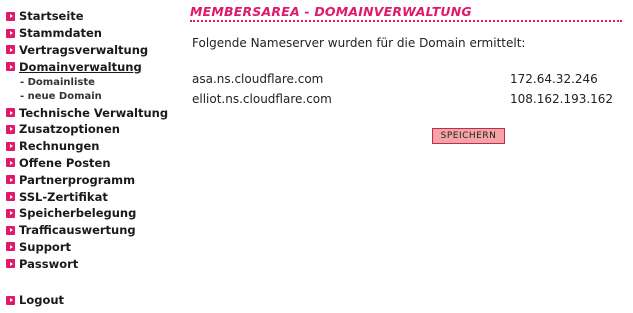  Describe the element at coordinates (92, 129) in the screenshot. I see `sidebar-item-zusatzoptionen: Zusatzoptionen` at that location.